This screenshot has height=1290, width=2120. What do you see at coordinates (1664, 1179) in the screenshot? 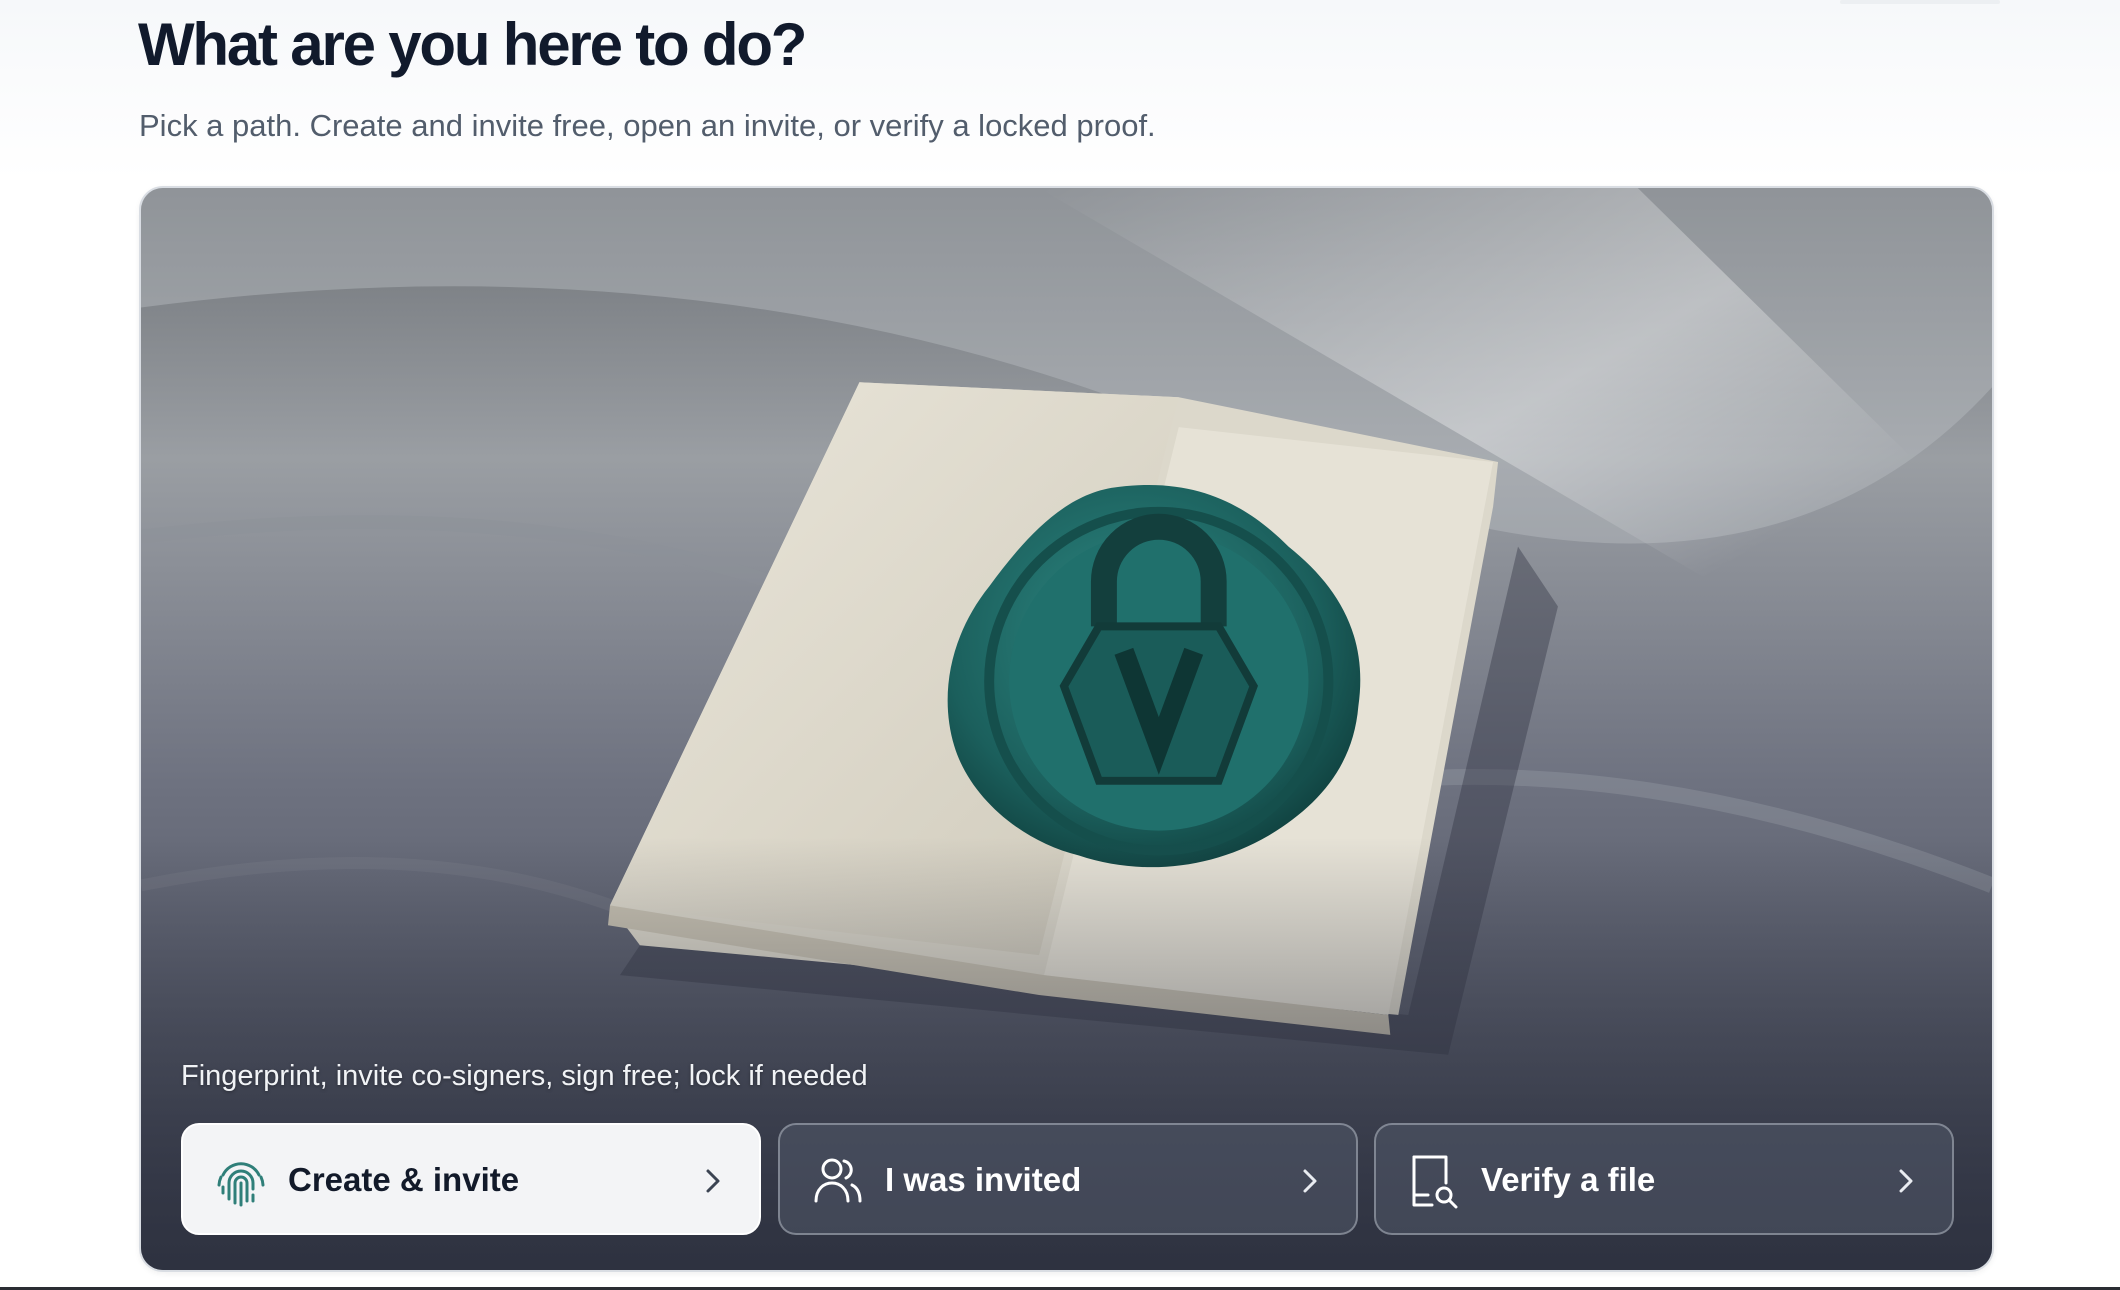
I see `verify-file-button: Verify a file` at bounding box center [1664, 1179].